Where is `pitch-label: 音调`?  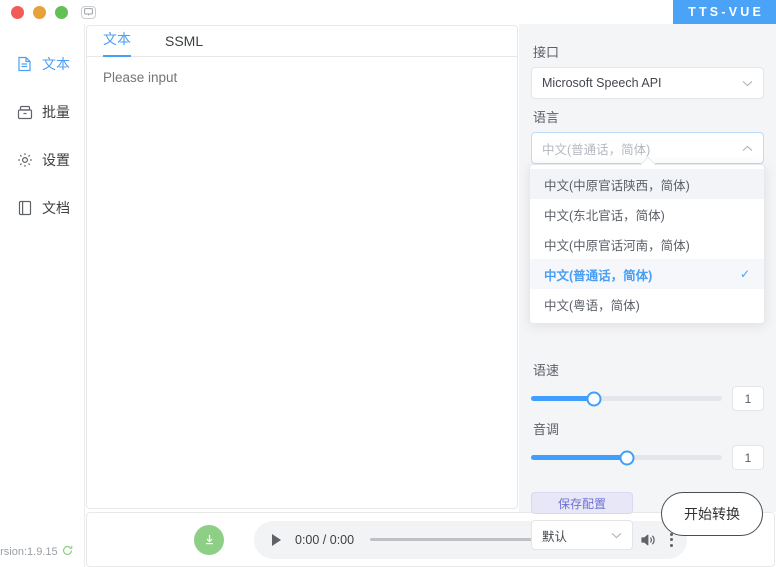 pitch-label: 音调 is located at coordinates (546, 429).